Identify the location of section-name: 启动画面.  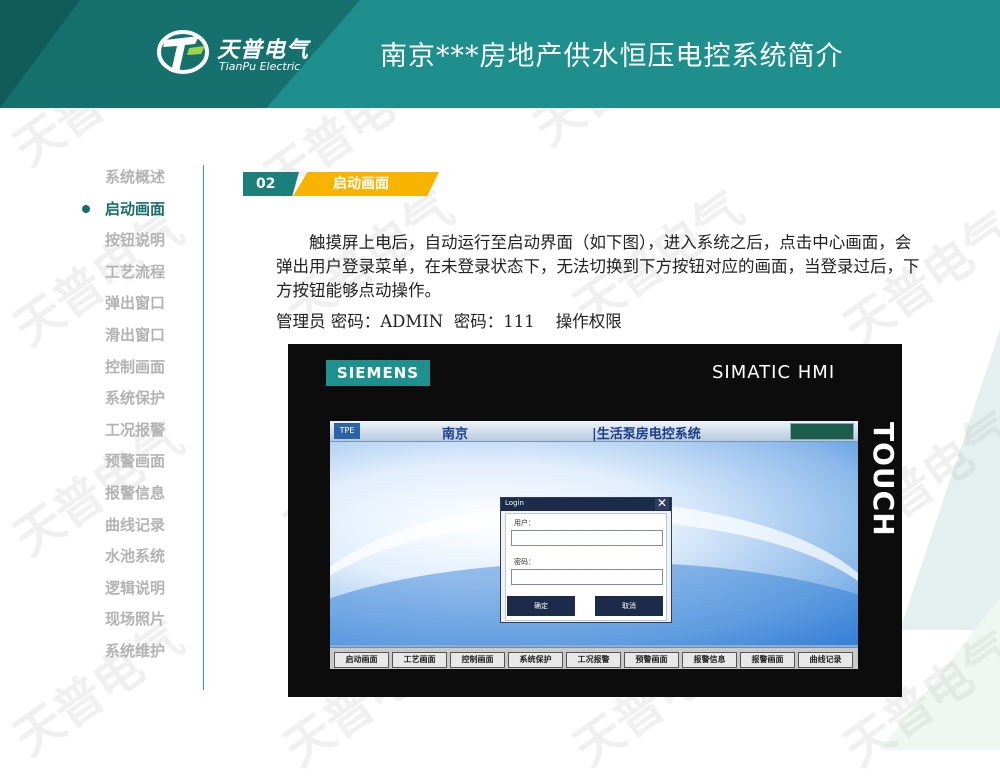
(366, 184).